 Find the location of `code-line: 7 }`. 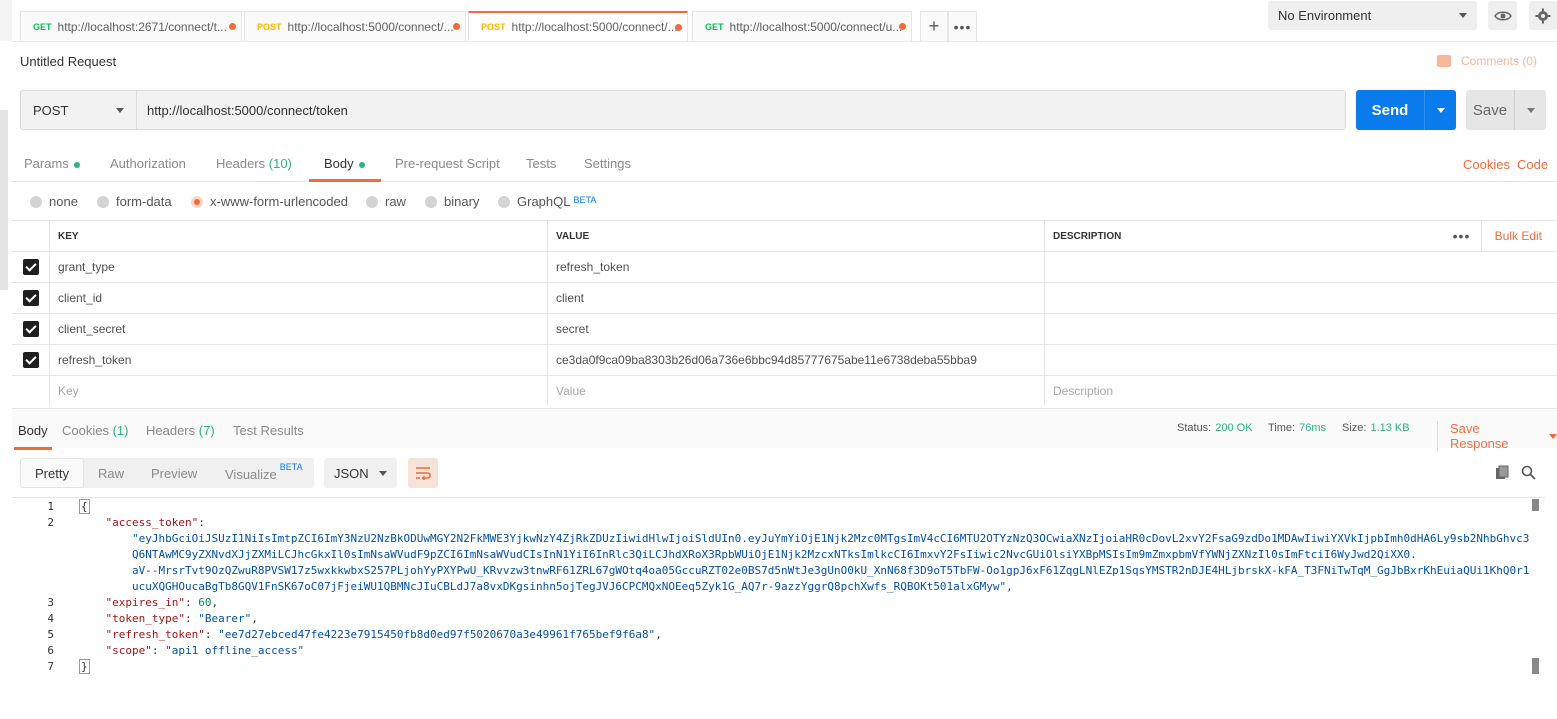

code-line: 7 } is located at coordinates (68, 666).